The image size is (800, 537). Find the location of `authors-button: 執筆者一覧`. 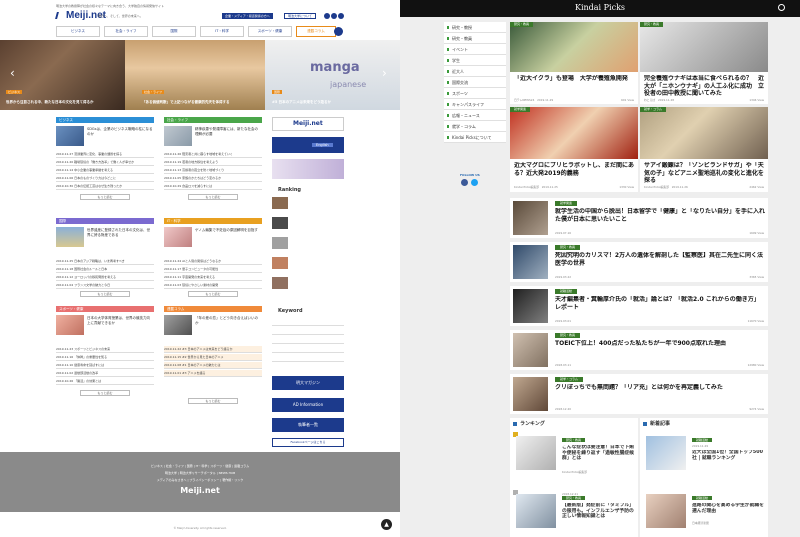

authors-button: 執筆者一覧 is located at coordinates (308, 425).